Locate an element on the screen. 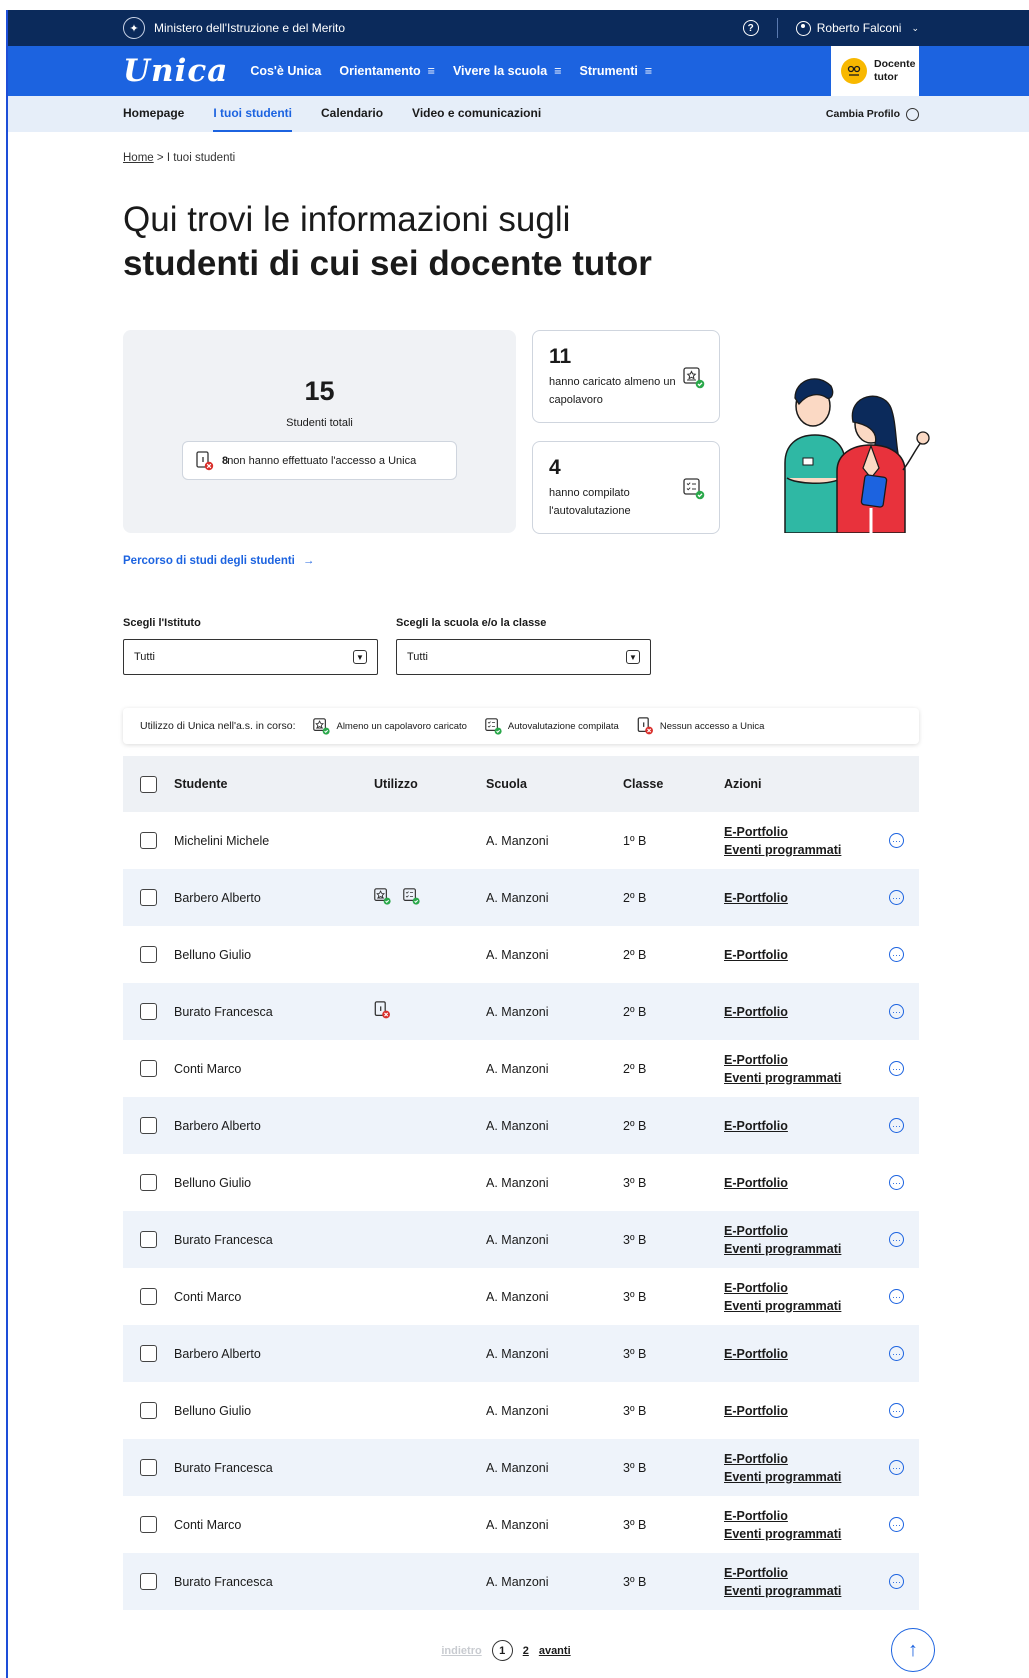 Image resolution: width=1029 pixels, height=1678 pixels. user-icon is located at coordinates (803, 28).